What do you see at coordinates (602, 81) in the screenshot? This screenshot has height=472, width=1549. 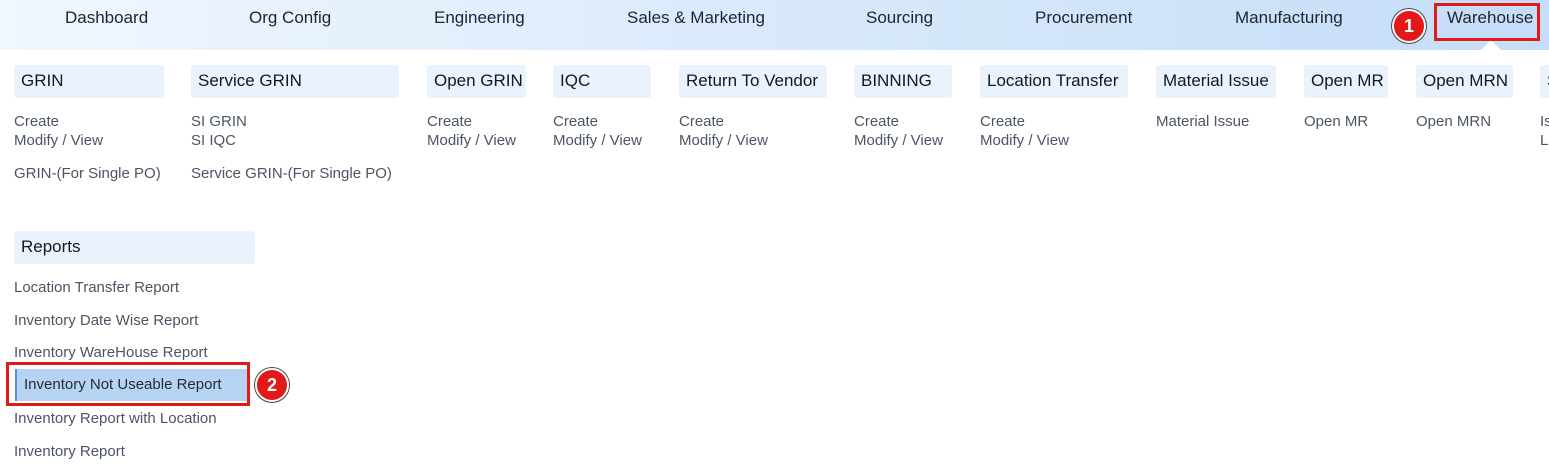 I see `menu-header-iqc: IQC` at bounding box center [602, 81].